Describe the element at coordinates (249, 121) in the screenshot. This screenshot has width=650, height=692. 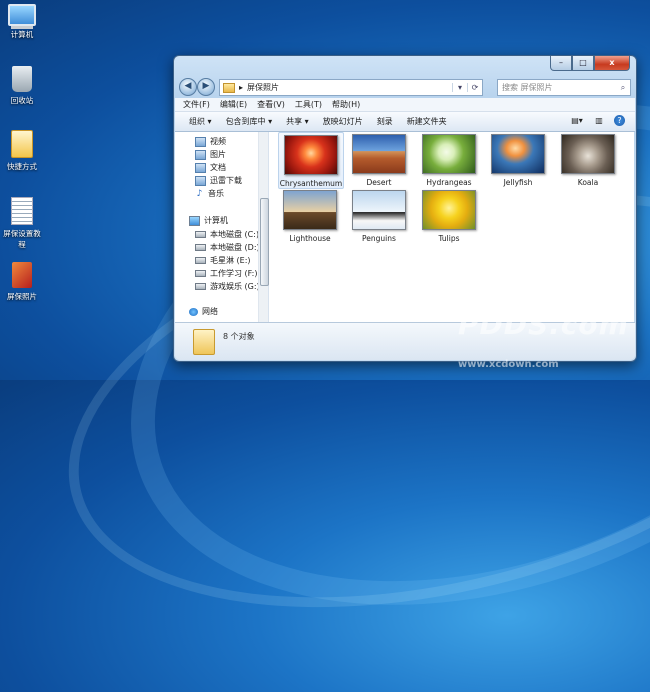
I see `include-in-library-button: 包含到库中 ▾` at that location.